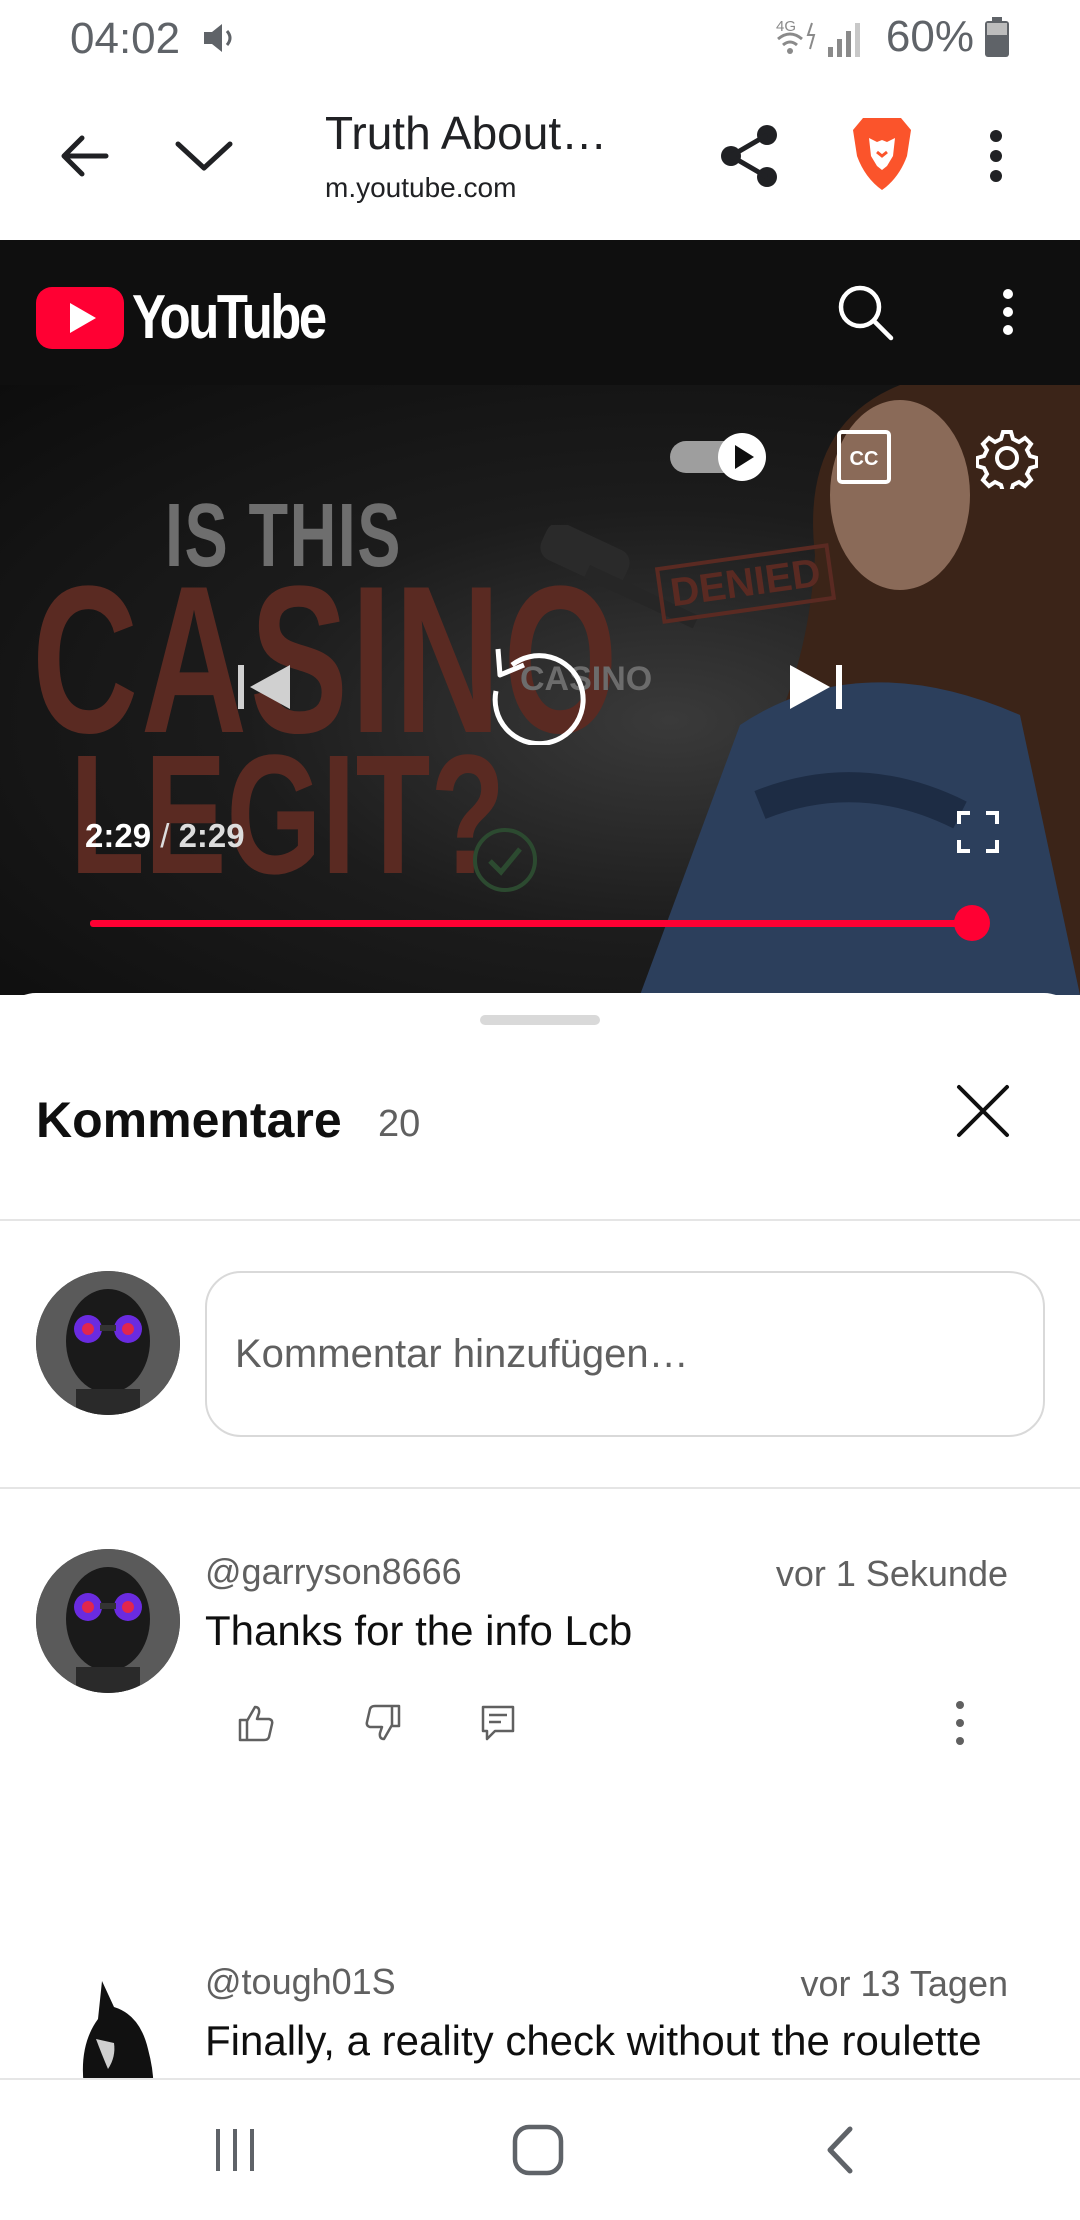  I want to click on youtube-play-logo-icon, so click(80, 317).